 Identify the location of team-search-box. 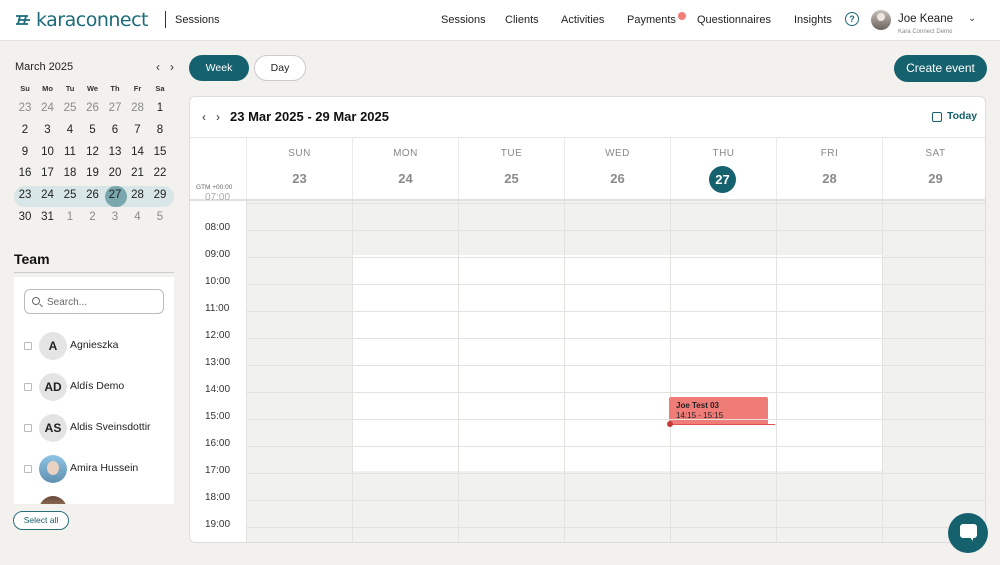
(94, 301).